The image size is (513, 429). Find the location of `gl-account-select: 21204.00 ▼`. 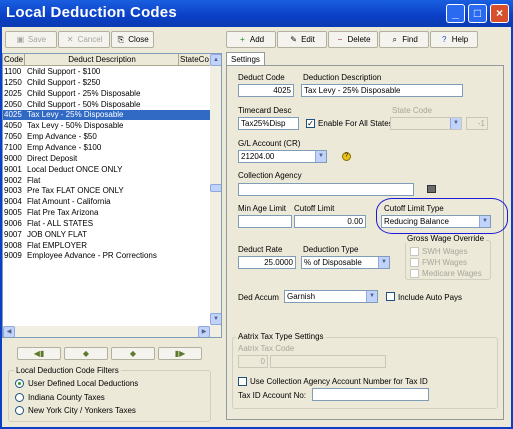

gl-account-select: 21204.00 ▼ is located at coordinates (282, 156).